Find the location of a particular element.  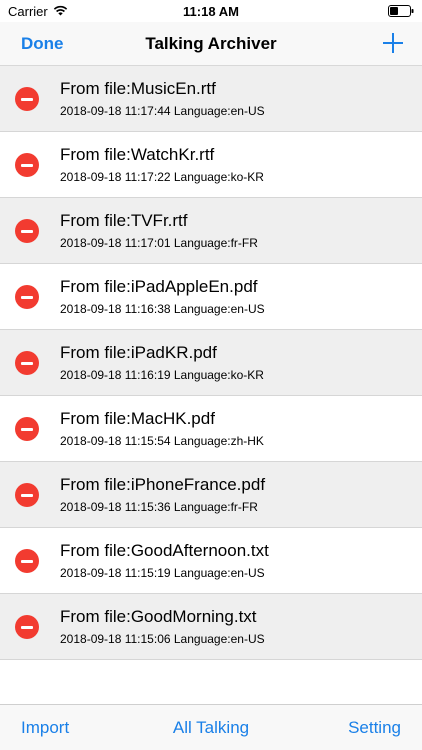

item-subtitle: 2018-09-18 11:15:19 Language:en-US is located at coordinates (162, 573).